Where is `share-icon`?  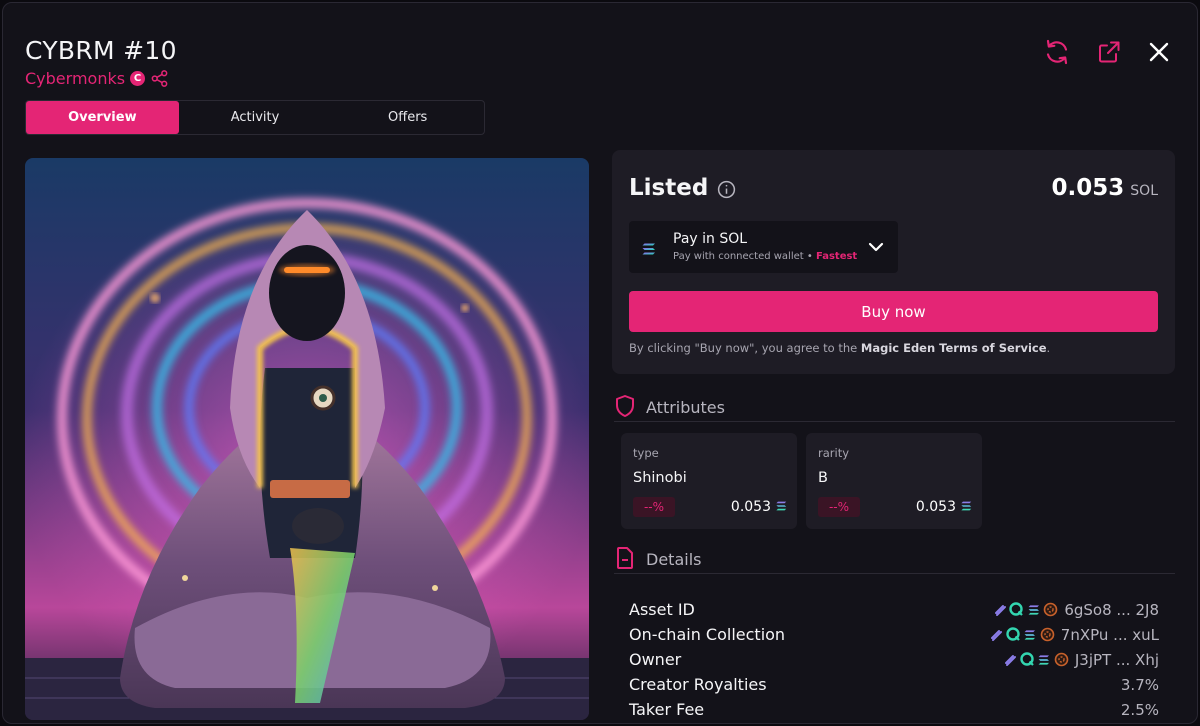 share-icon is located at coordinates (159, 78).